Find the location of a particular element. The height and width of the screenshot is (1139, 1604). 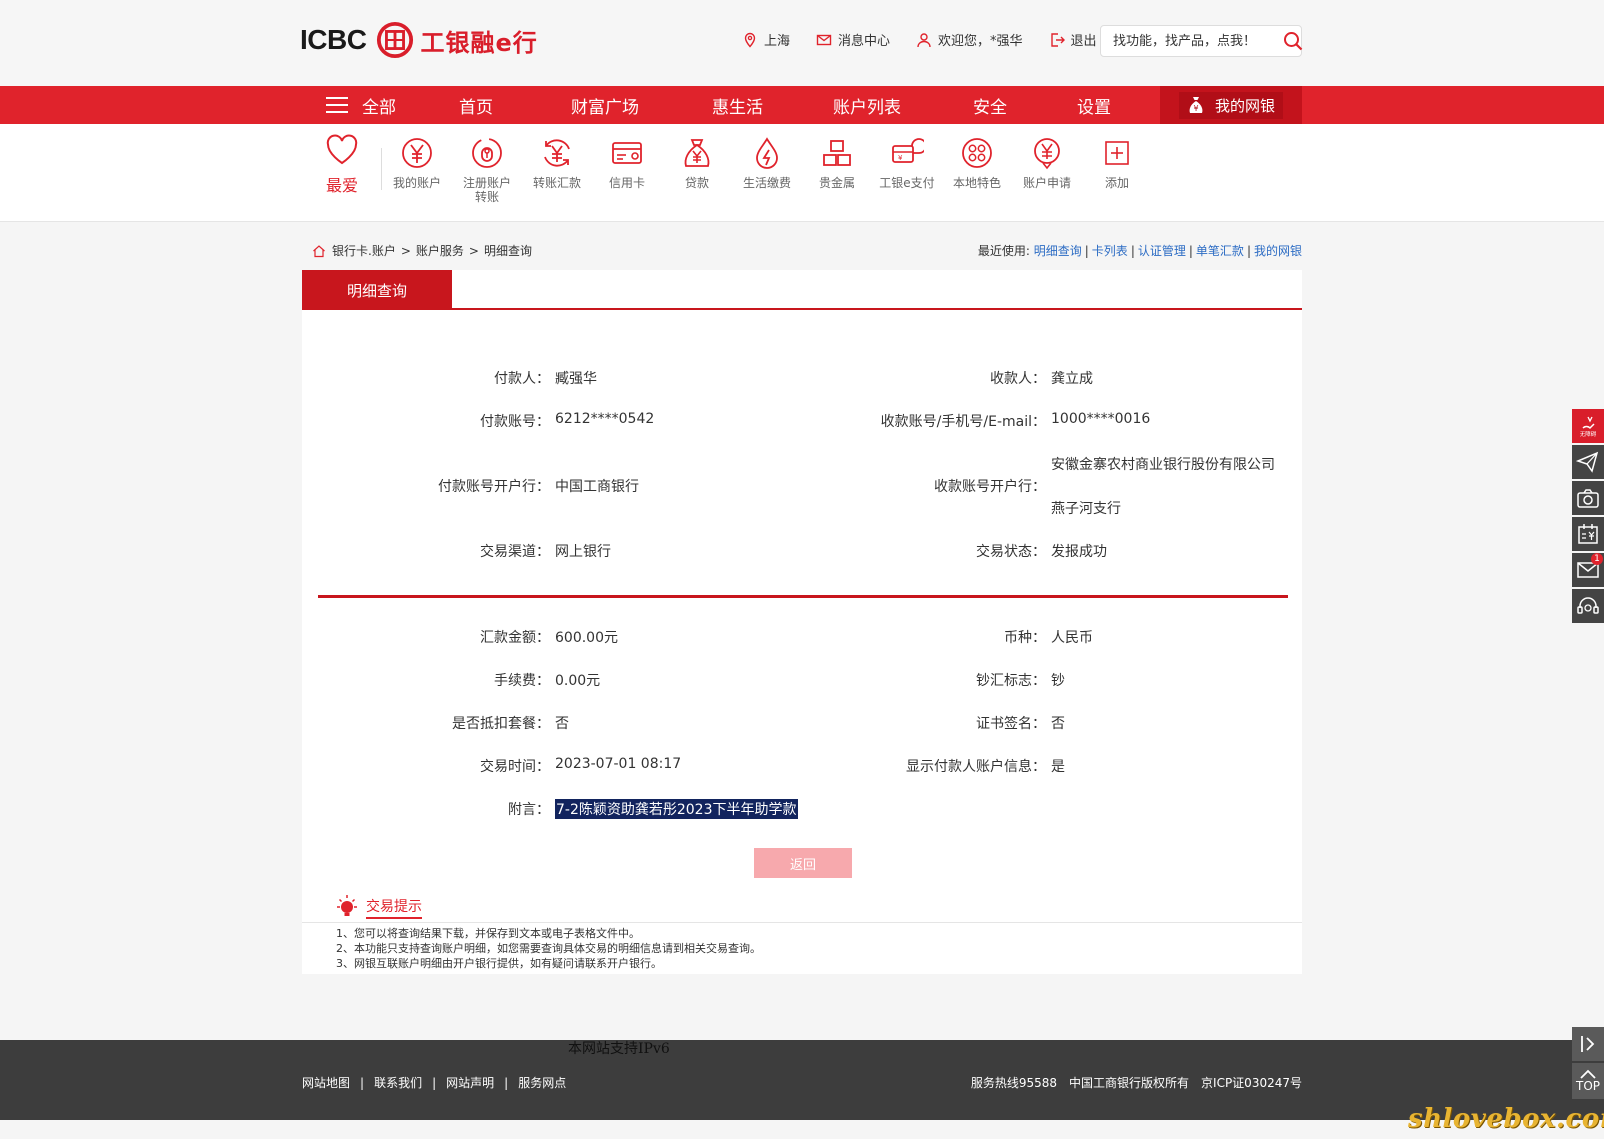

credit-card-icon is located at coordinates (627, 153).